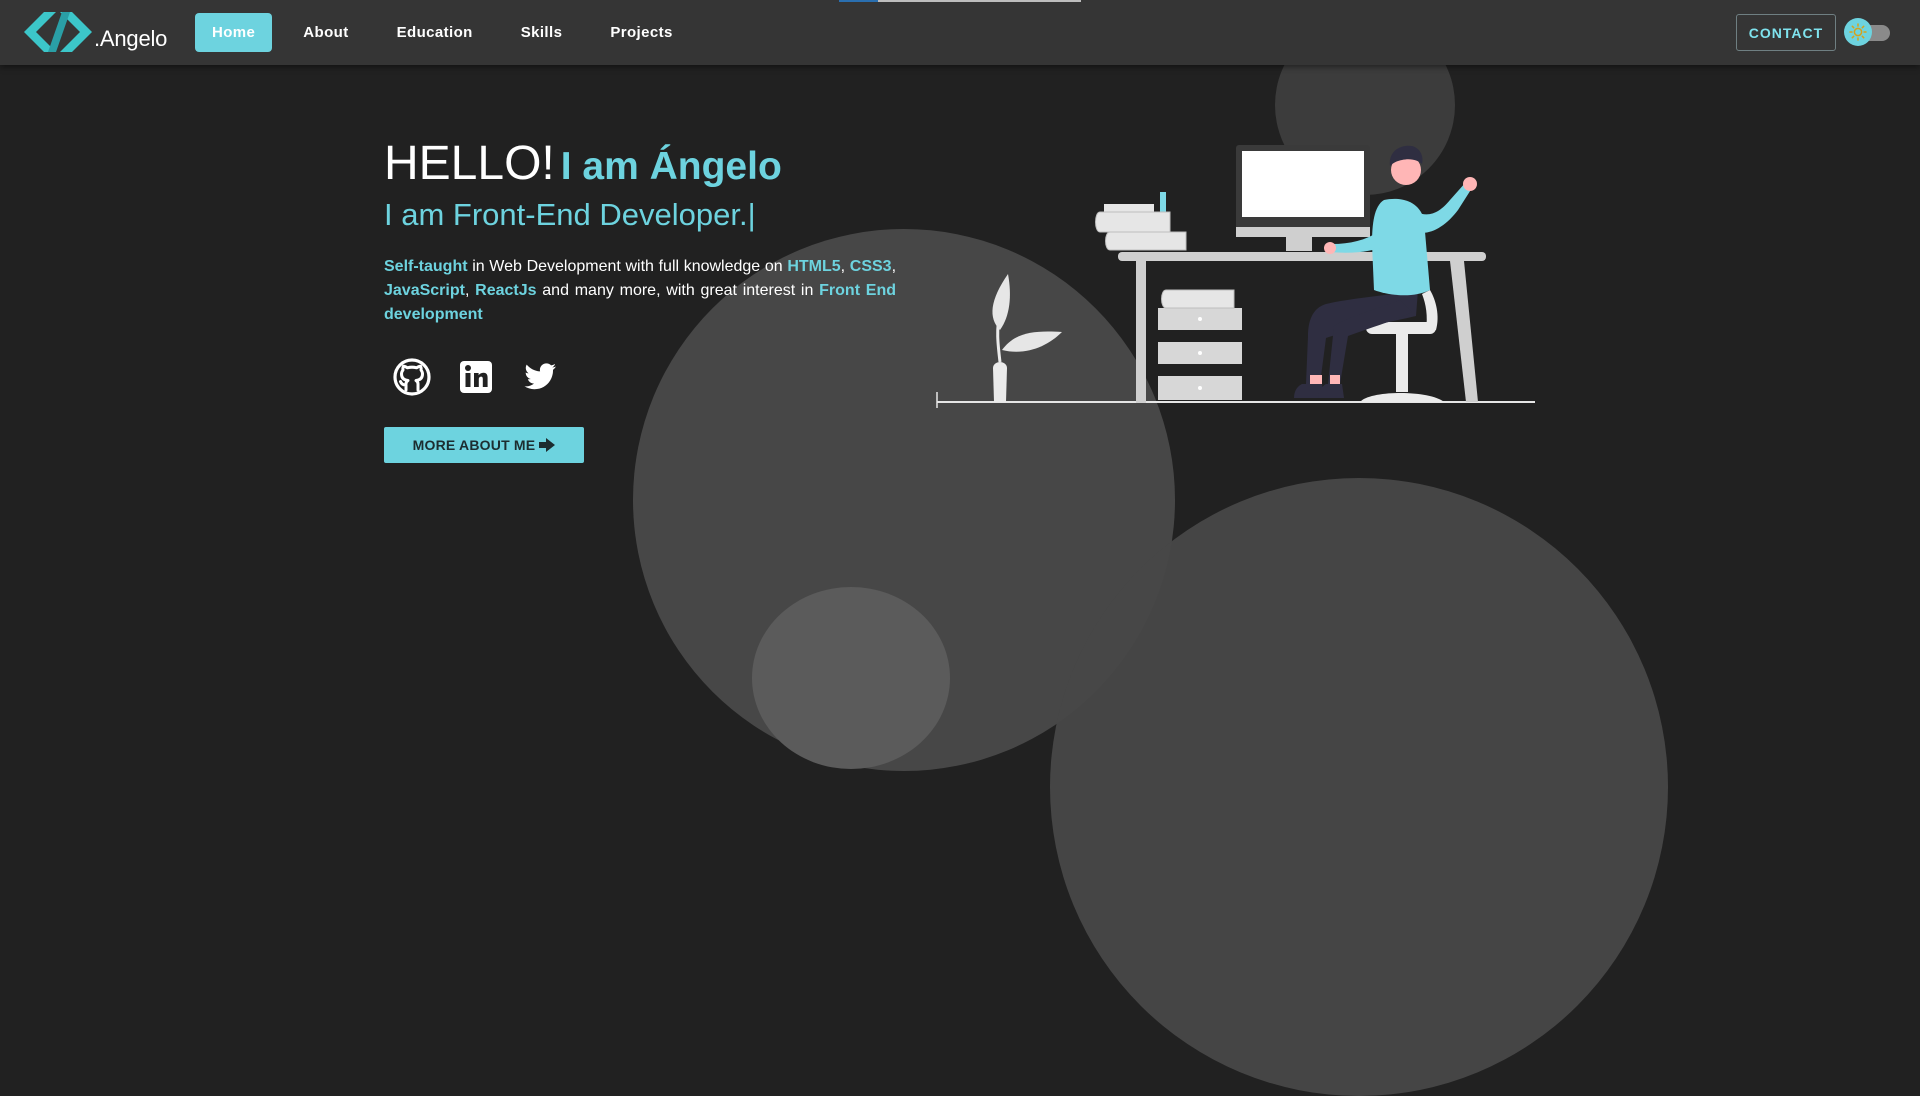 The height and width of the screenshot is (1096, 1920). Describe the element at coordinates (547, 445) in the screenshot. I see `arrow-right-icon` at that location.